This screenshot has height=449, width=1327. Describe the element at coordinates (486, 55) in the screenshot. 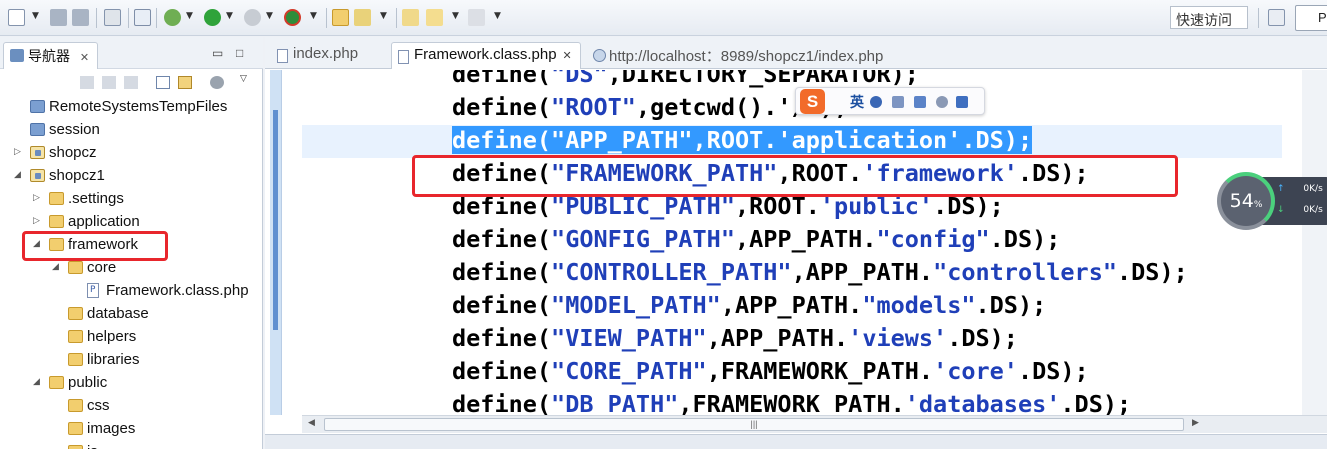

I see `editor-tab: Framework.class.php ✕` at that location.